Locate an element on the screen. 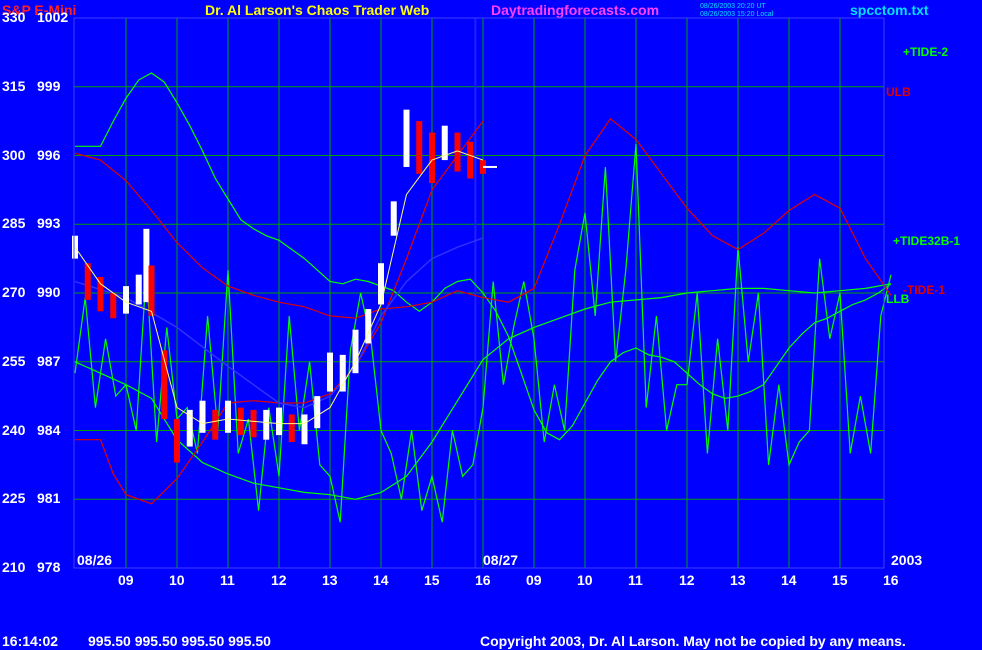 The width and height of the screenshot is (982, 650). y-tick-label-left: 315 is located at coordinates (14, 85).